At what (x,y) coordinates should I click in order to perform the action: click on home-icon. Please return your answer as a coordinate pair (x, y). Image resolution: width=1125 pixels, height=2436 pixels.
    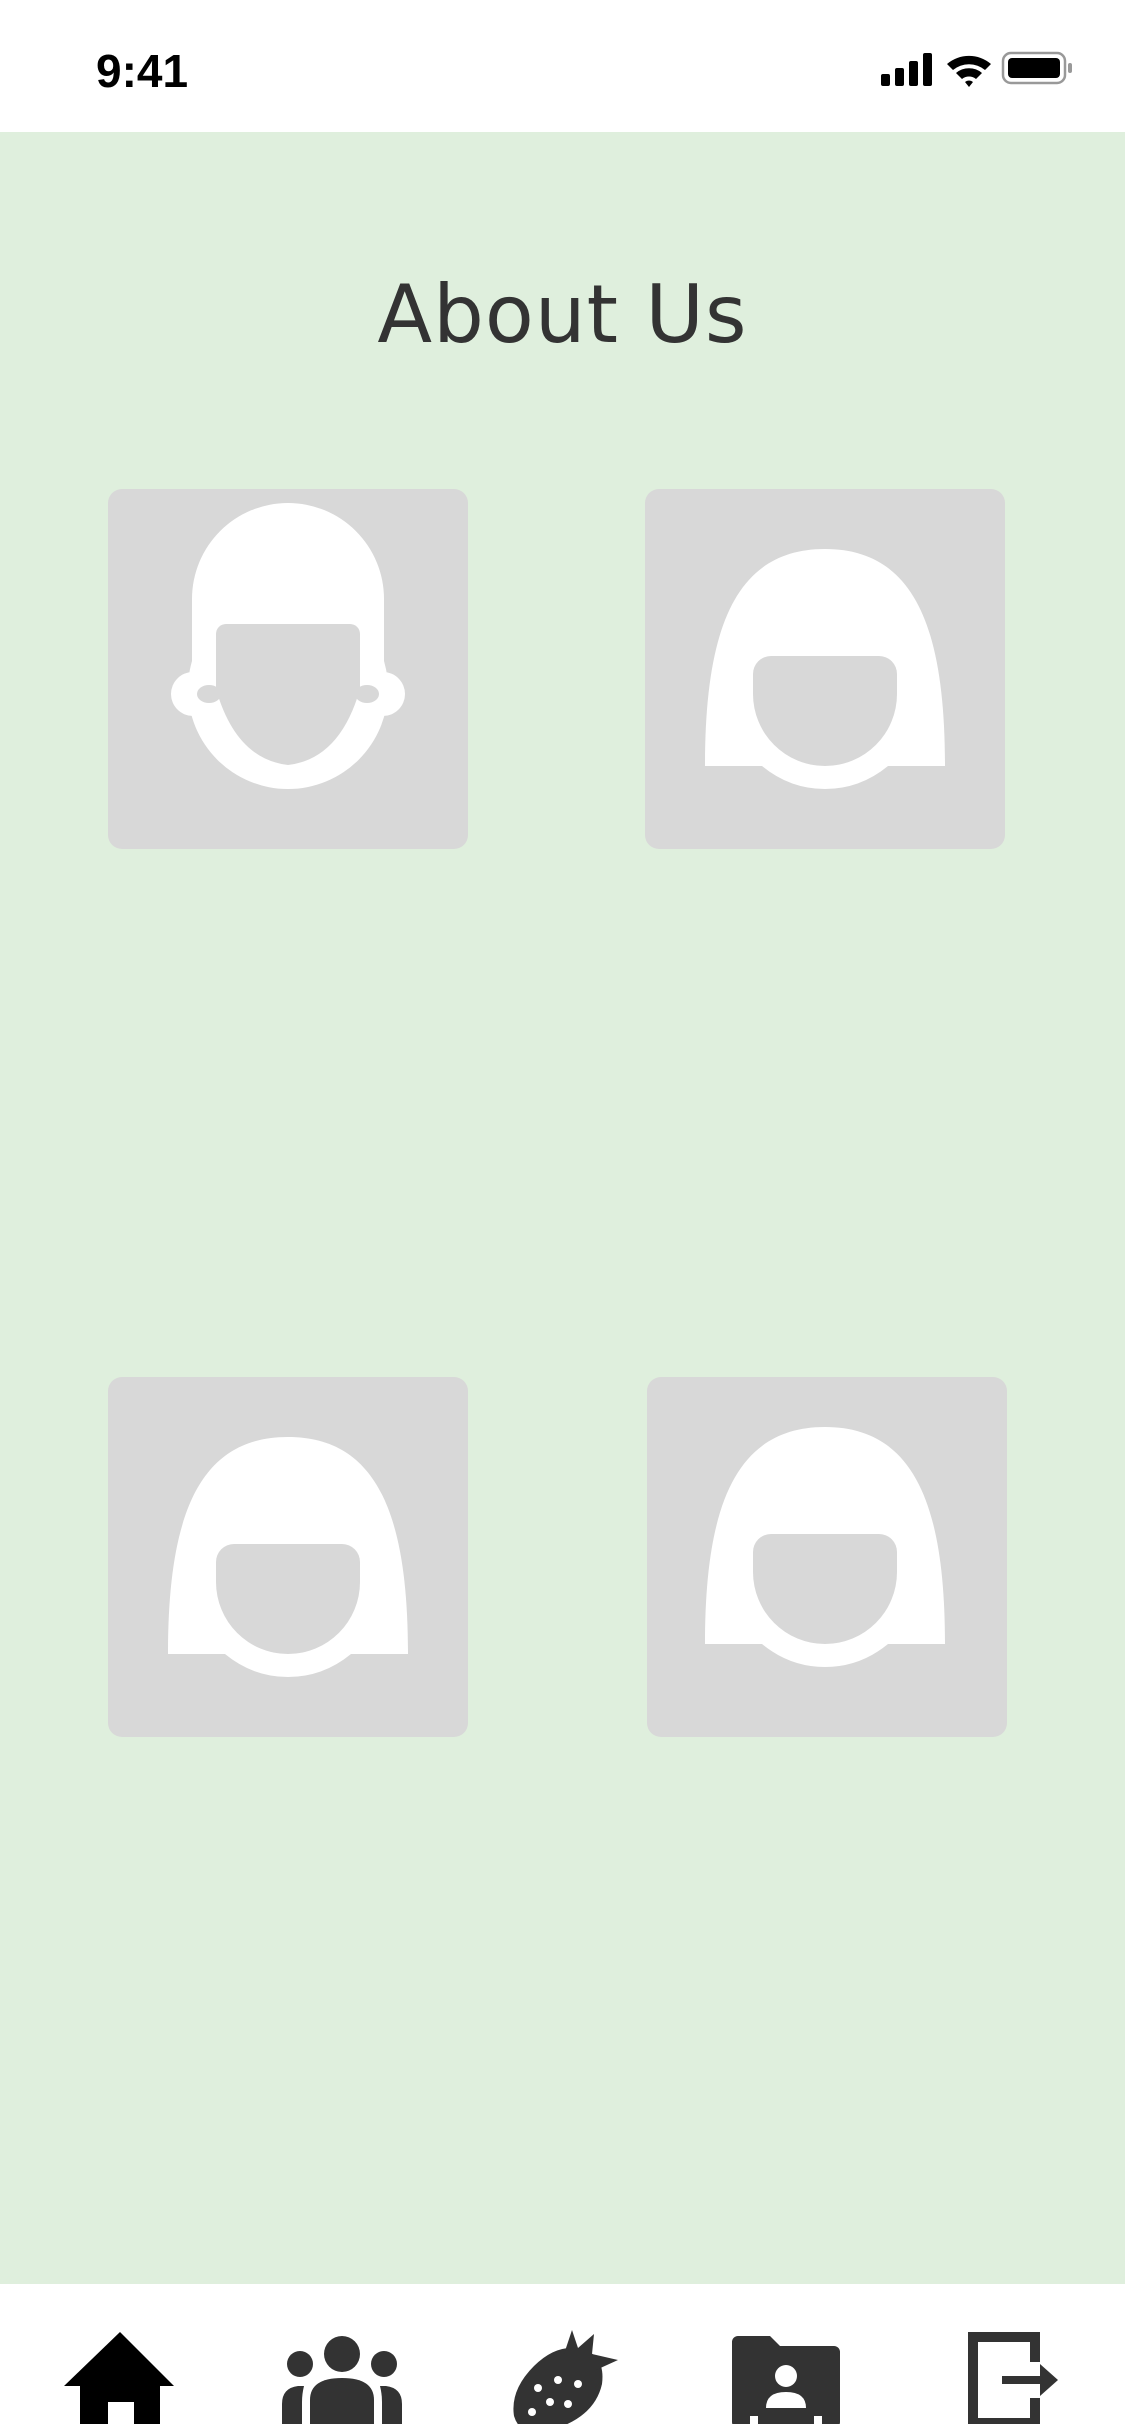
    Looking at the image, I should click on (119, 2378).